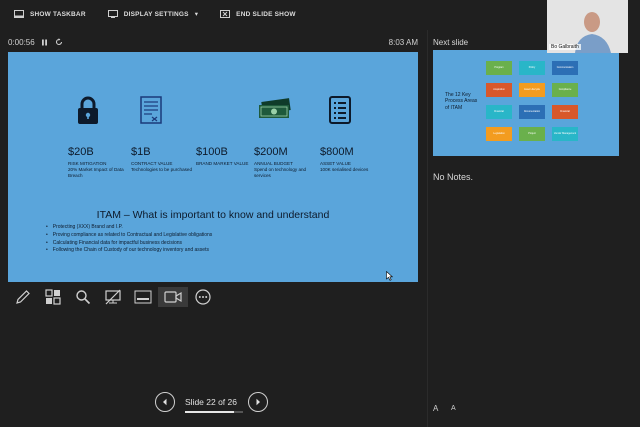  I want to click on chevron-right-icon, so click(258, 402).